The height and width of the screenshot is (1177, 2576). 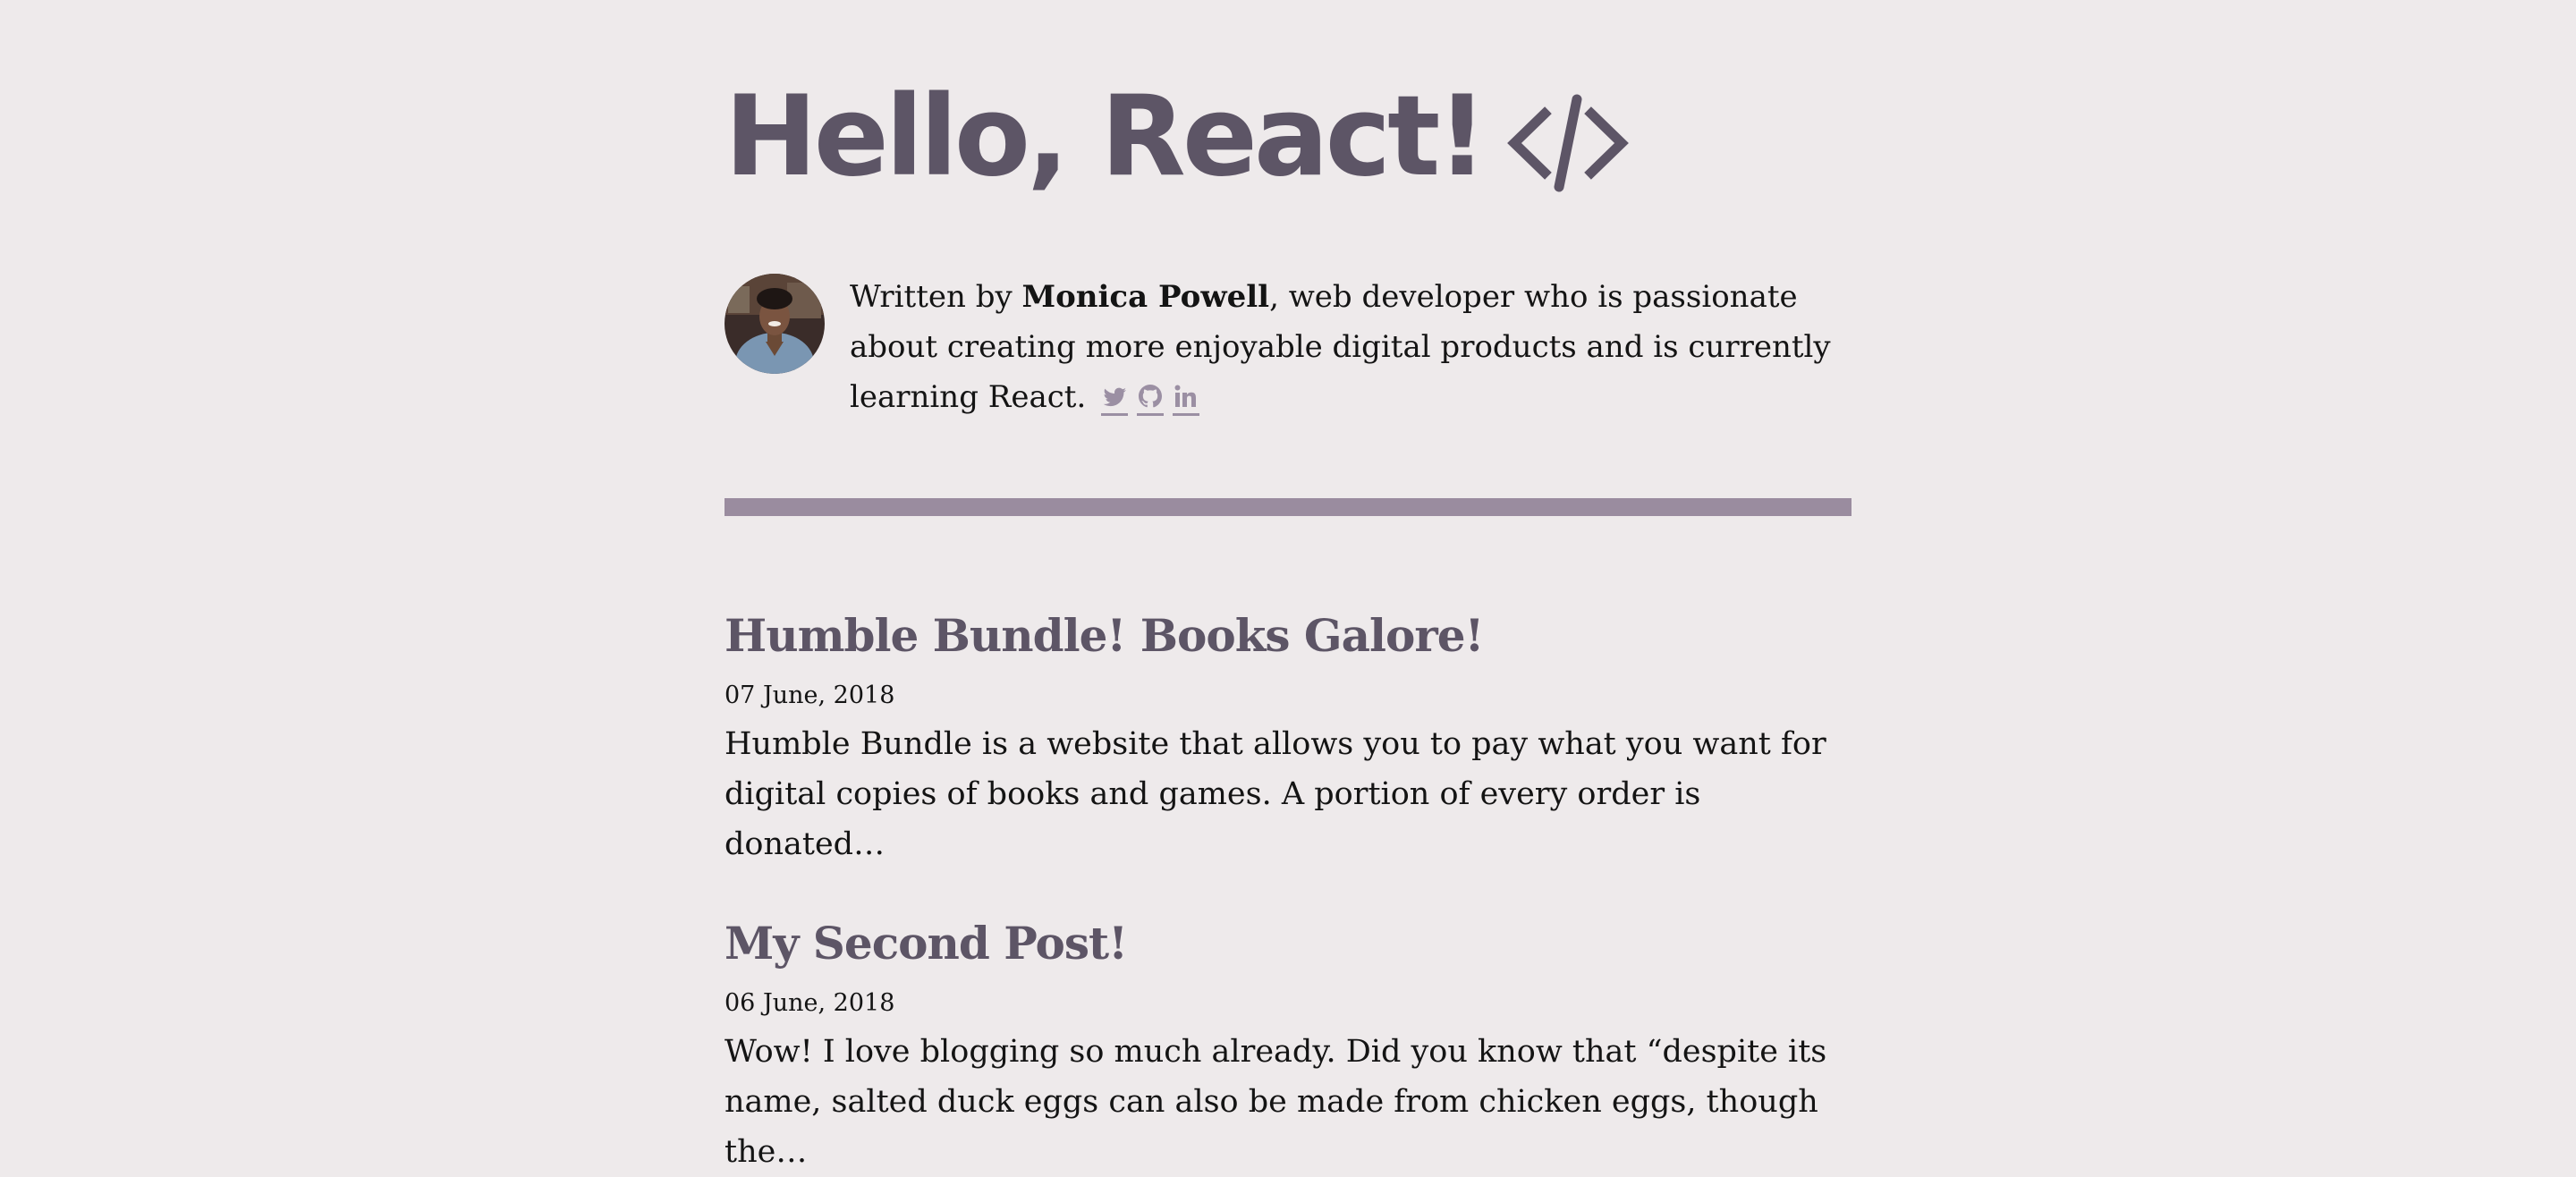 I want to click on author-name: Monica Powell, so click(x=1145, y=297).